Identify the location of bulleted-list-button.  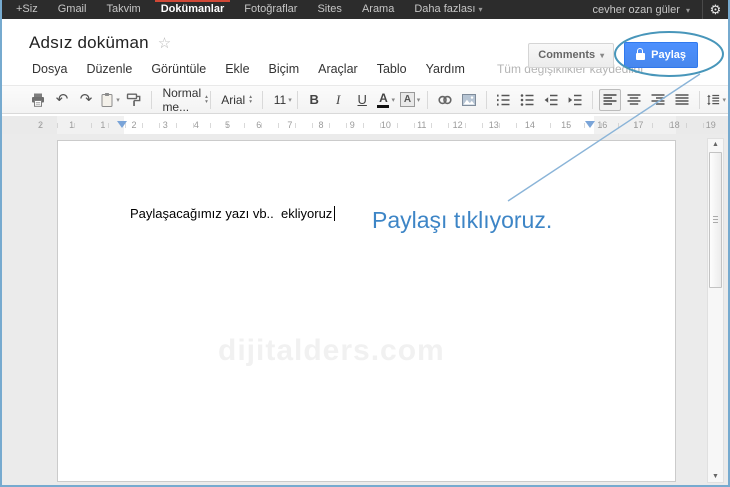
(527, 100).